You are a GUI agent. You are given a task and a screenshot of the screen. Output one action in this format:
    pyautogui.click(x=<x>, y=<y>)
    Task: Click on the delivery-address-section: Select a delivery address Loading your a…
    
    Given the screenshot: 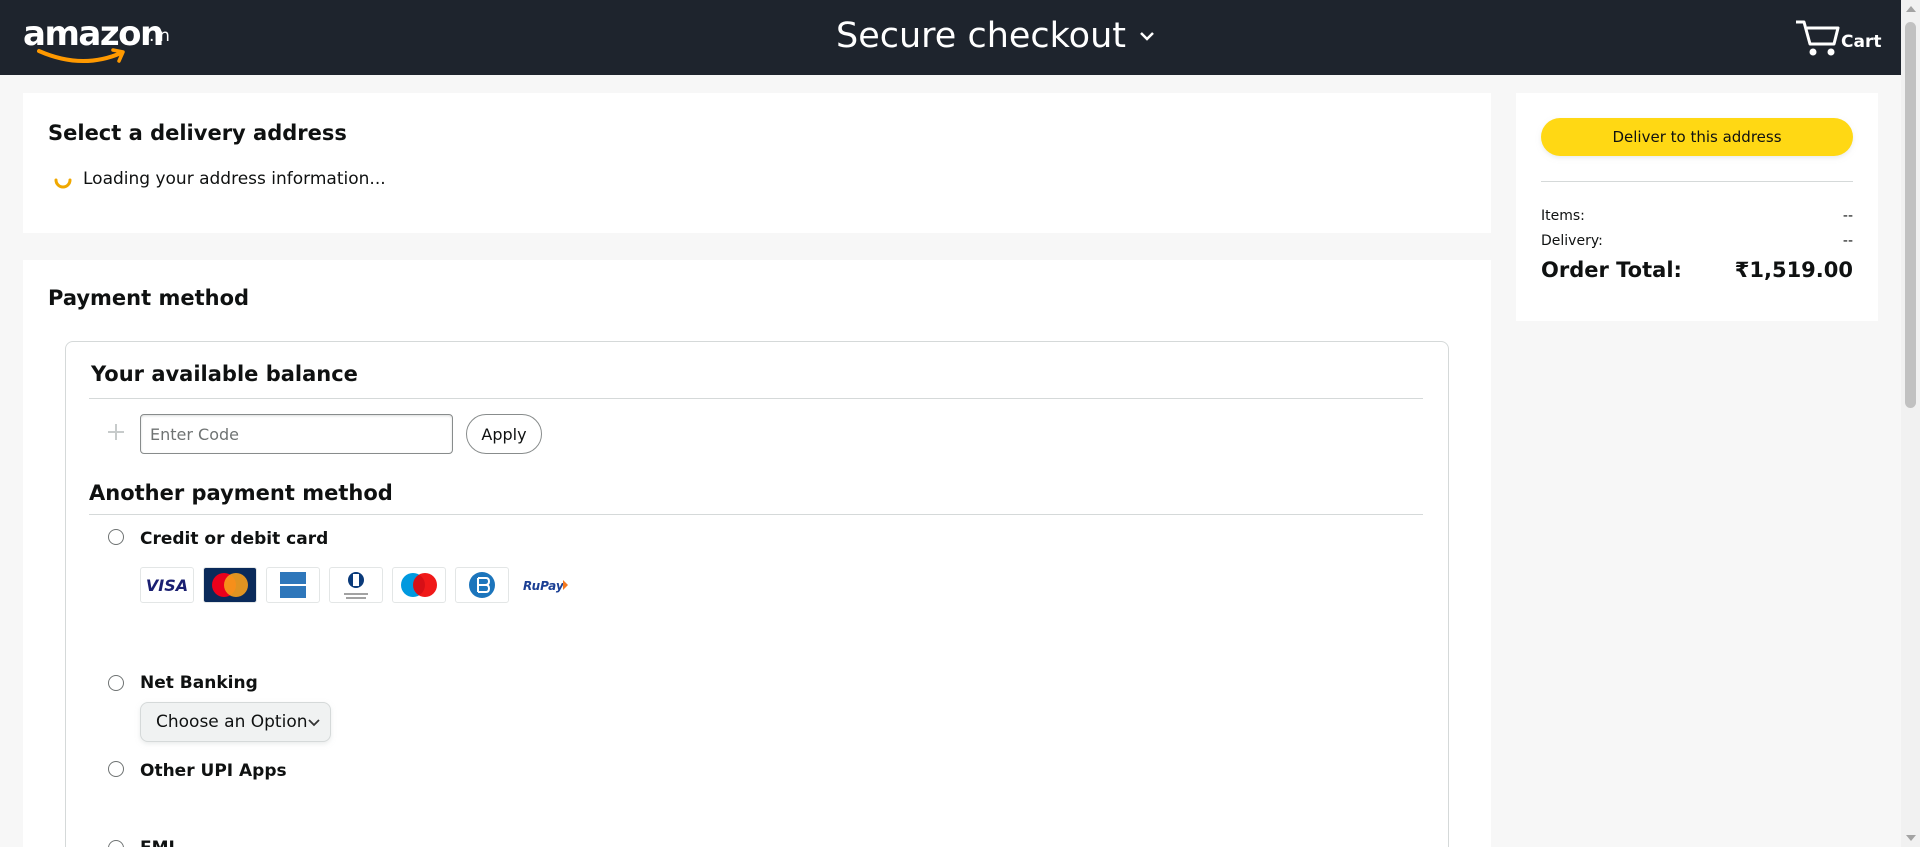 What is the action you would take?
    pyautogui.click(x=757, y=163)
    